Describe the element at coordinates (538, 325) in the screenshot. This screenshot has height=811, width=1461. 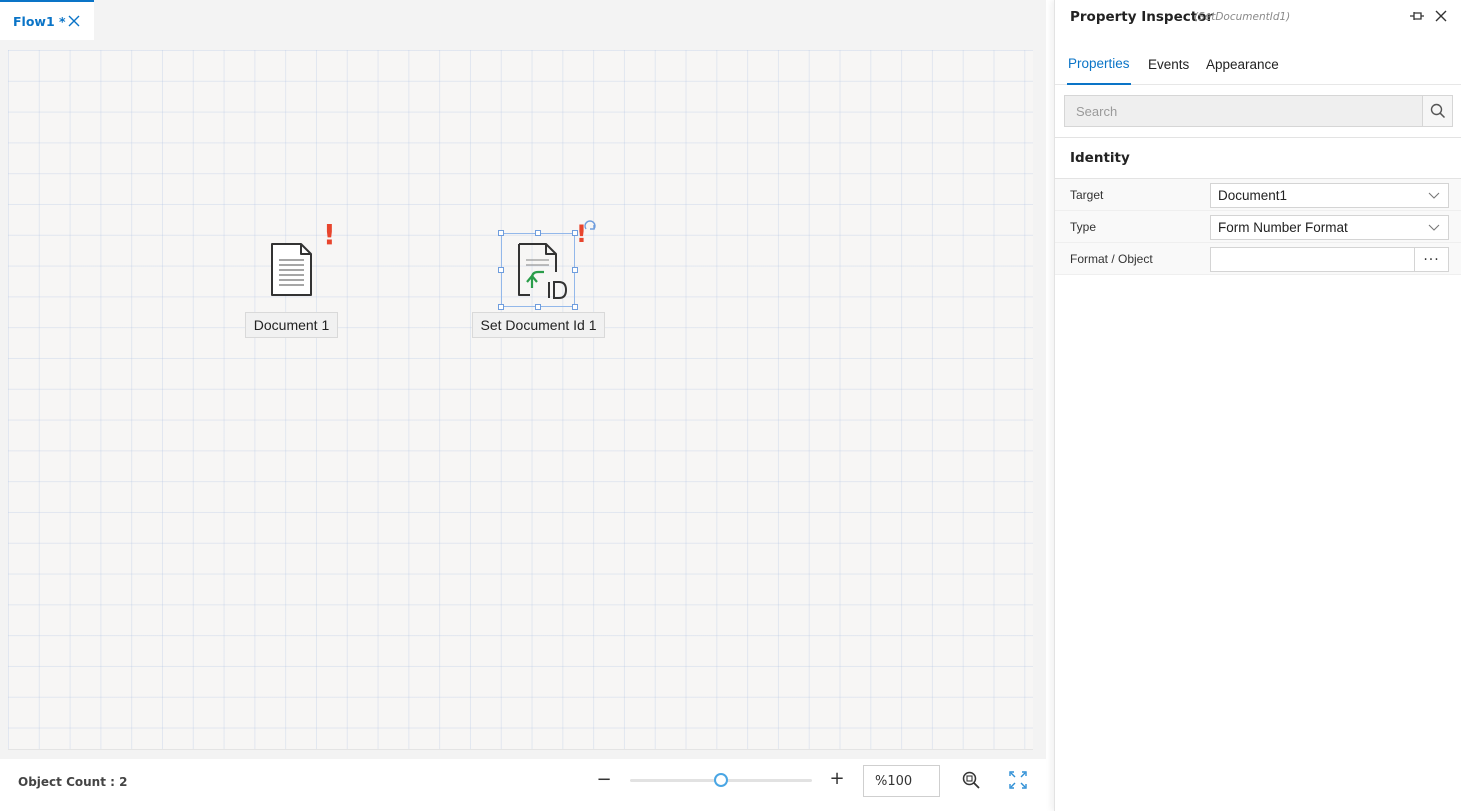
I see `node-label: Set Document Id 1` at that location.